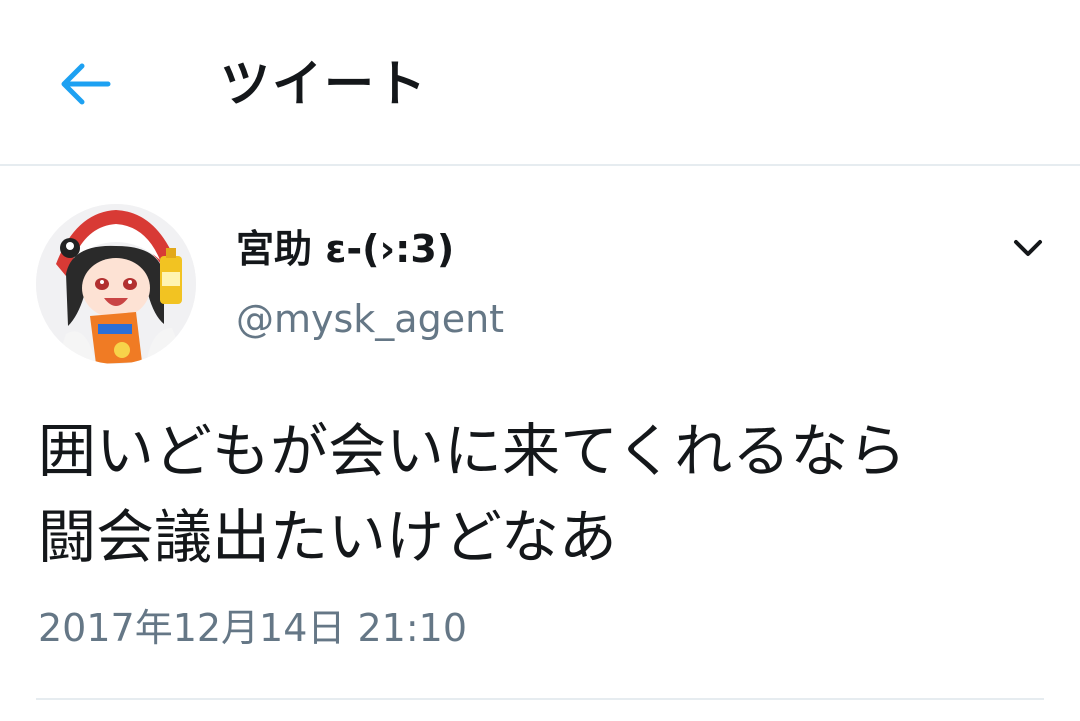  What do you see at coordinates (324, 84) in the screenshot?
I see `page-title: ツイート` at bounding box center [324, 84].